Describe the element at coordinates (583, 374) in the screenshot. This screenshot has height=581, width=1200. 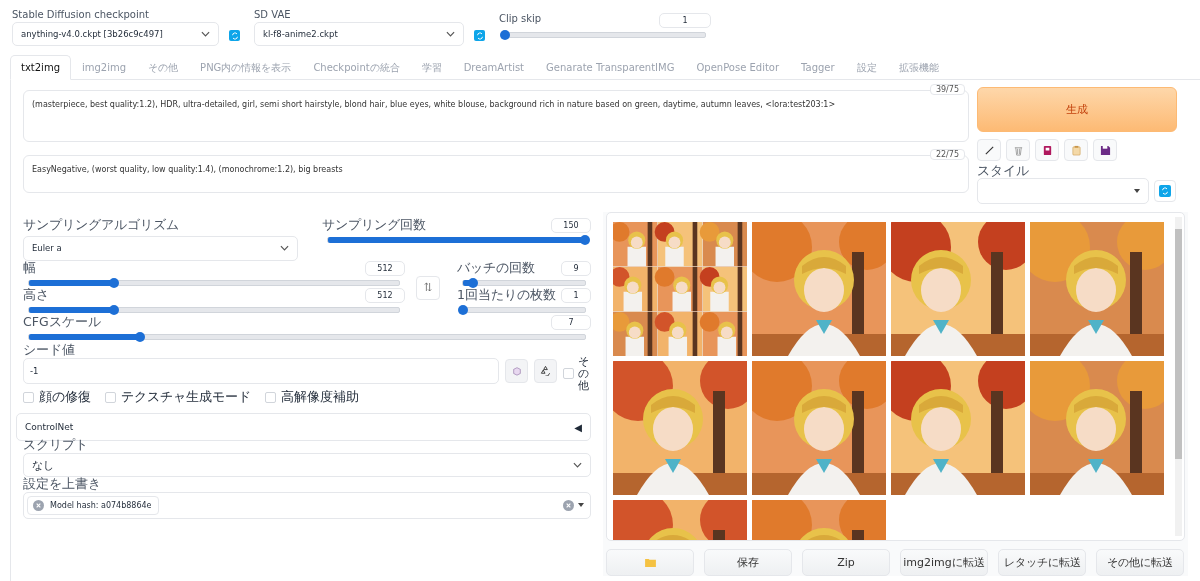
I see `checkbox-label: その他` at that location.